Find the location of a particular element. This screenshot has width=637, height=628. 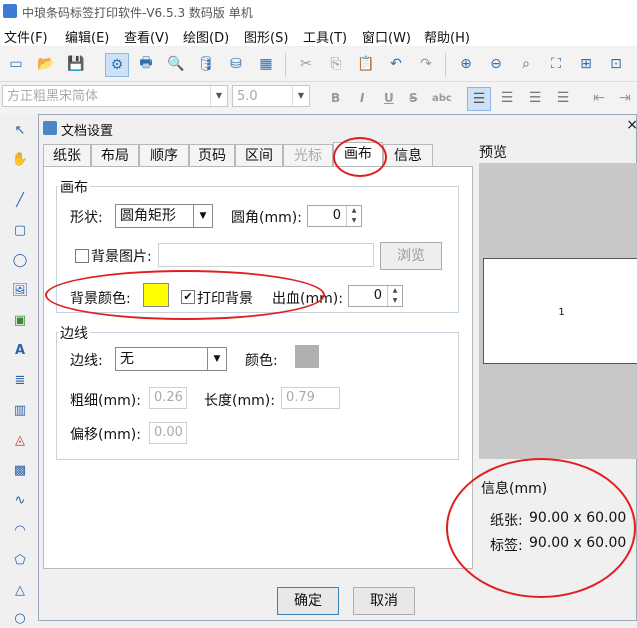

pan-hand-icon: ✋ is located at coordinates (20, 159).